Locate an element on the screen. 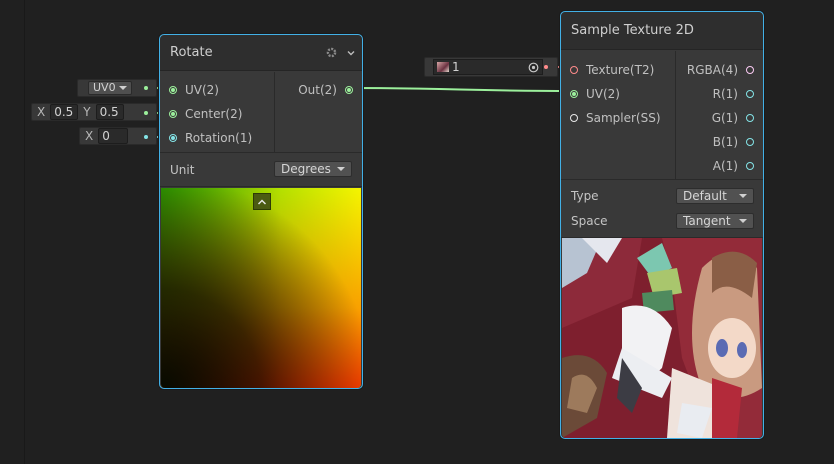  rotate-input-uv-label: UV(2) is located at coordinates (202, 90).